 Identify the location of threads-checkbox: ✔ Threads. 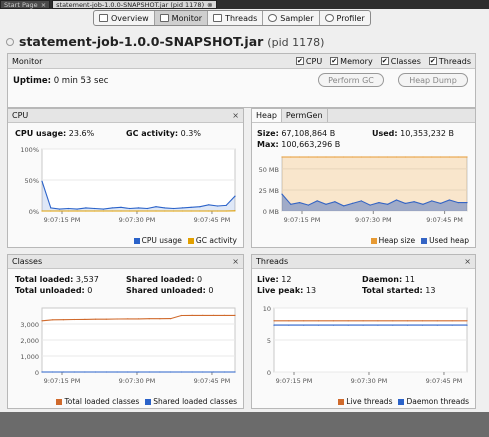
(449, 61).